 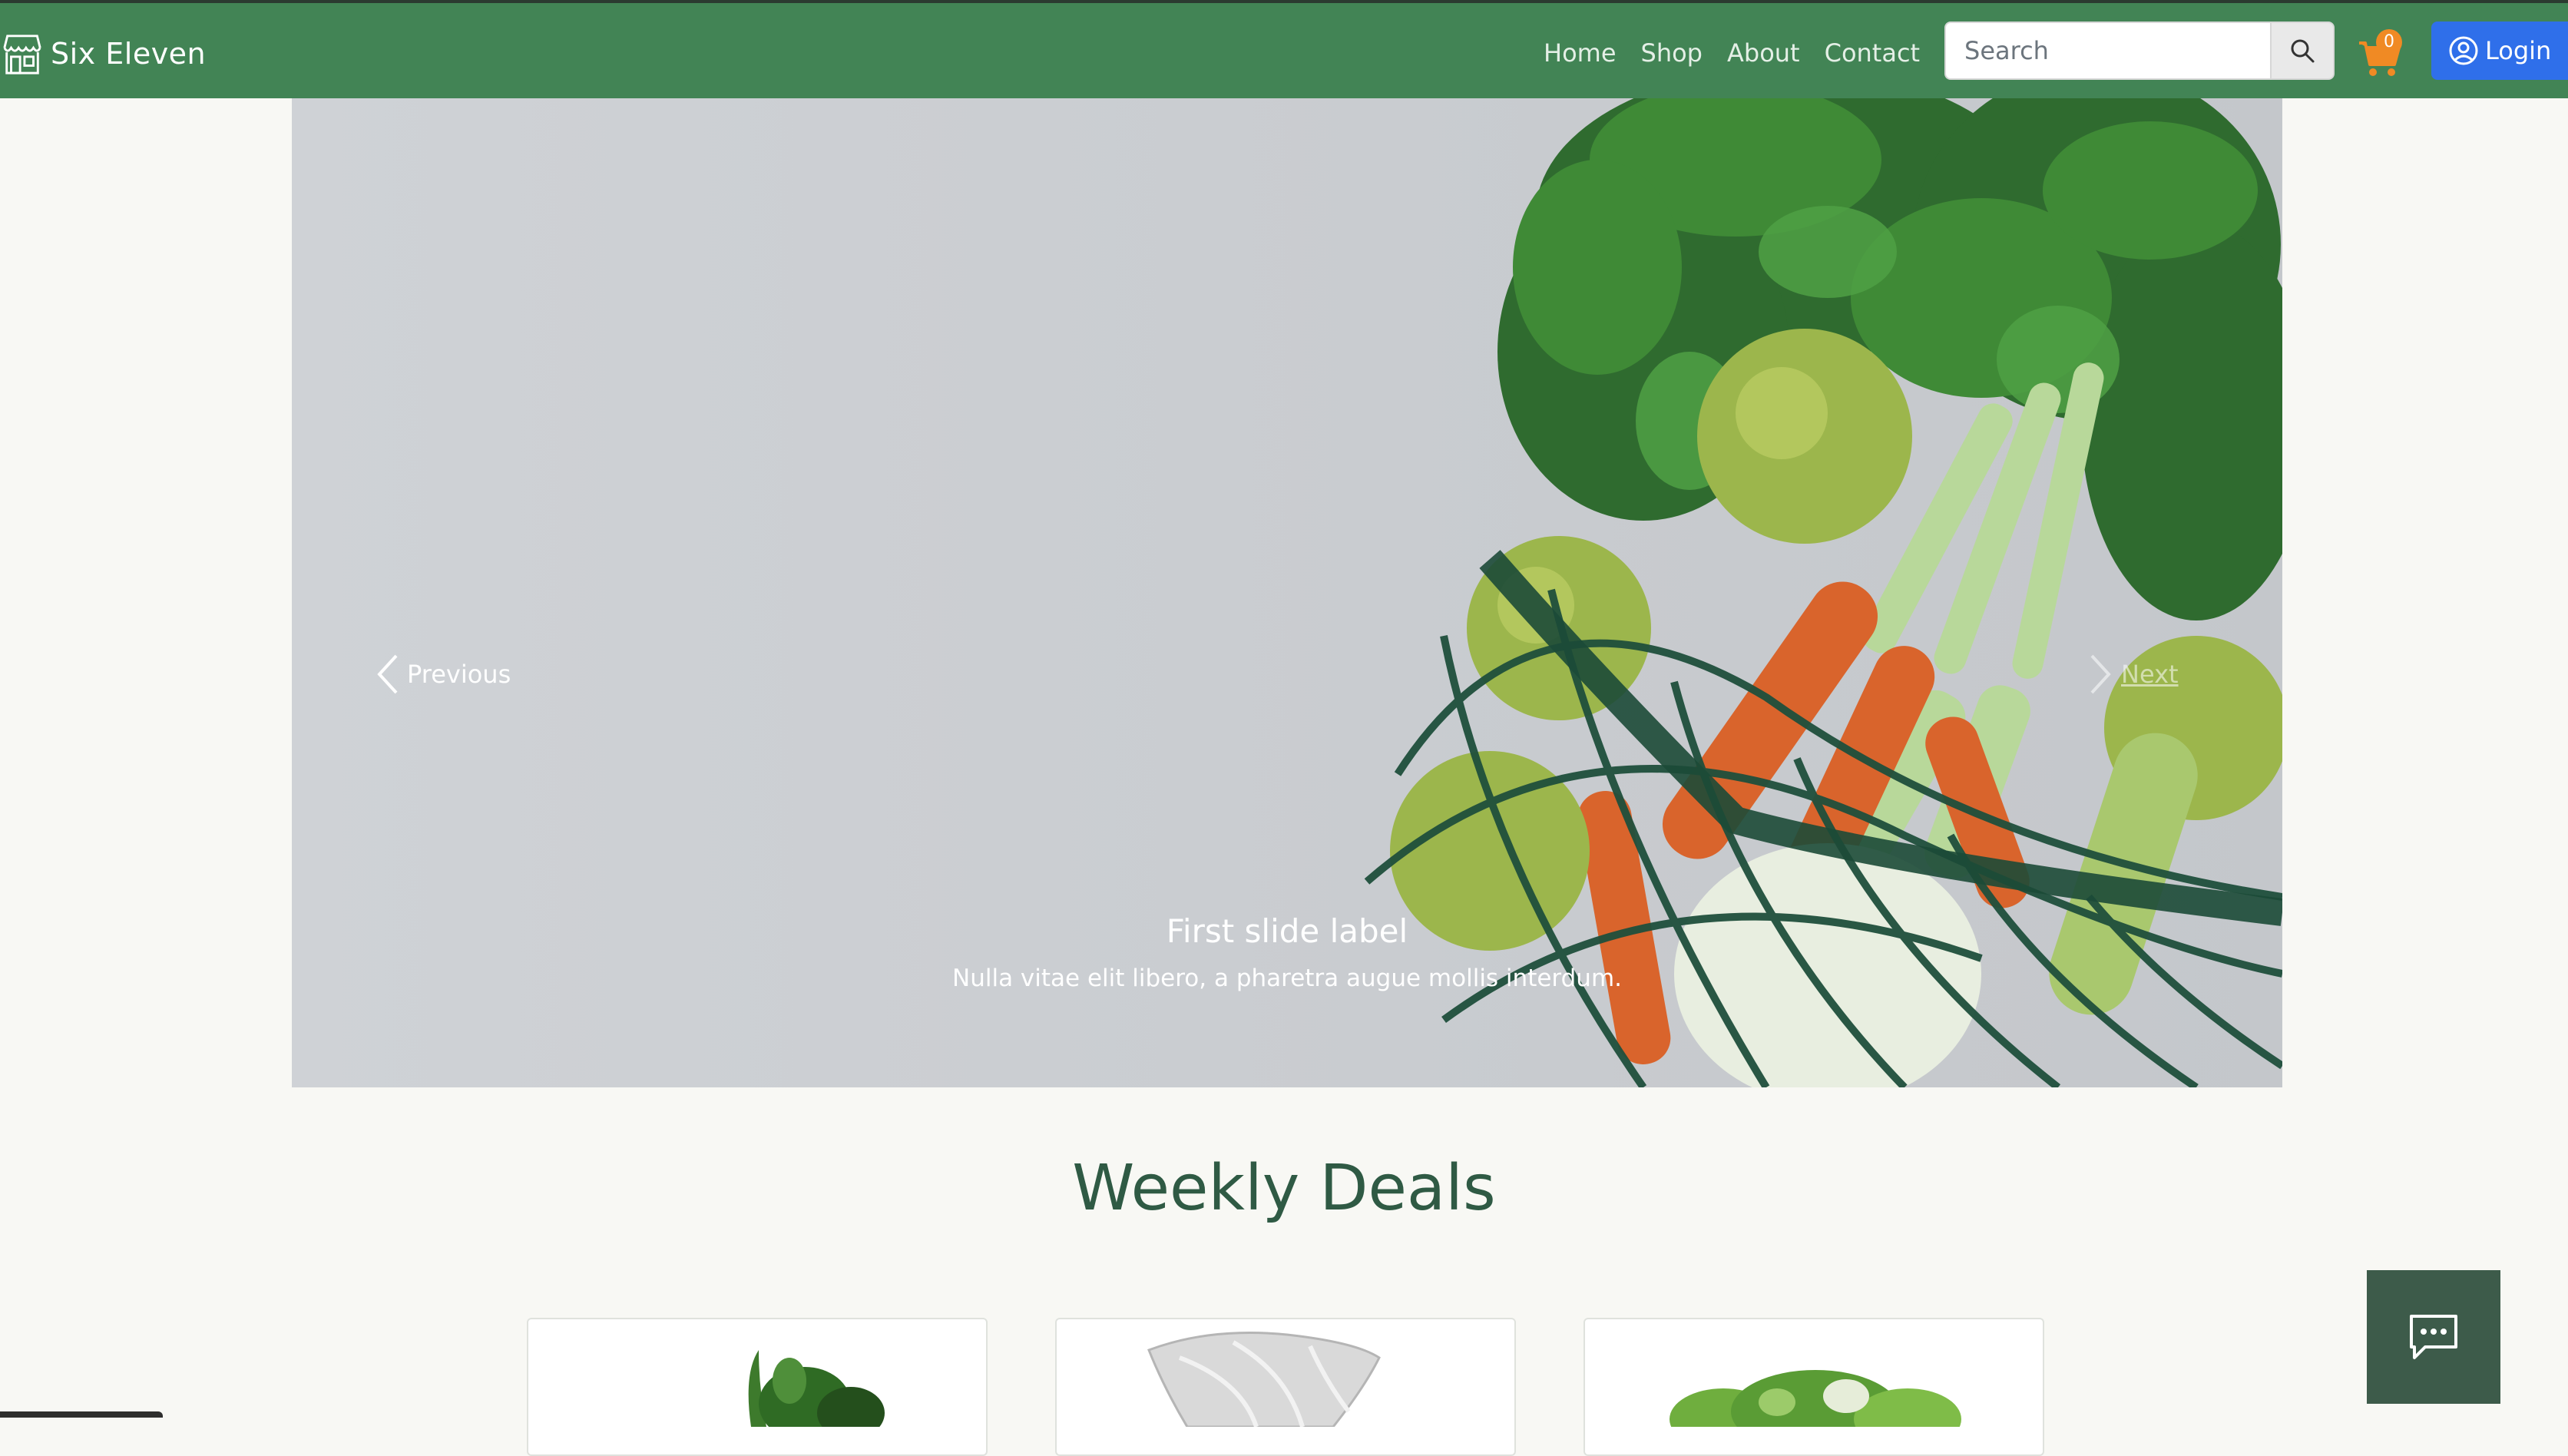 I want to click on chat-bubble-icon, so click(x=2433, y=1337).